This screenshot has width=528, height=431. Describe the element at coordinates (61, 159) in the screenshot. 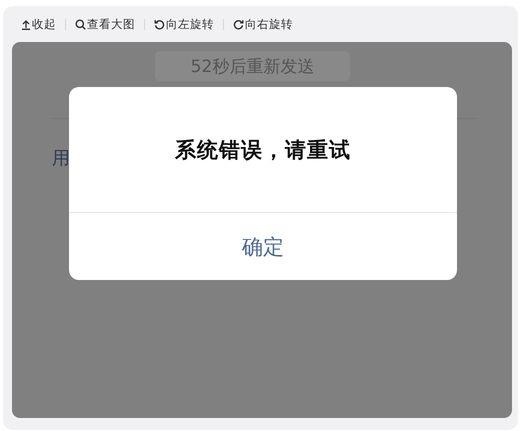

I see `field-label: 用` at that location.